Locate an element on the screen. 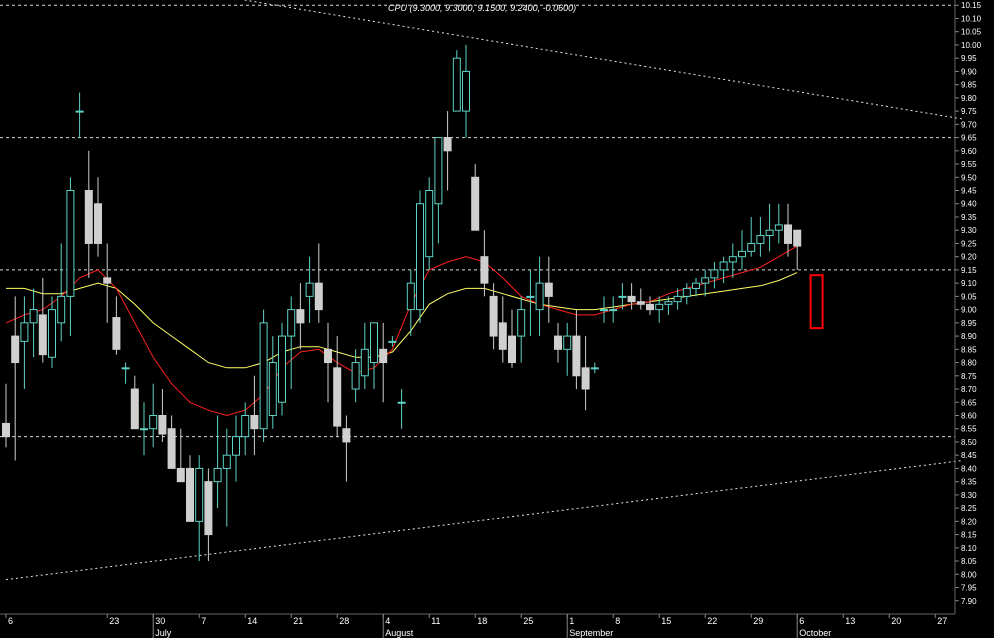 This screenshot has height=638, width=994. y-tick-label: 8.65 is located at coordinates (969, 402).